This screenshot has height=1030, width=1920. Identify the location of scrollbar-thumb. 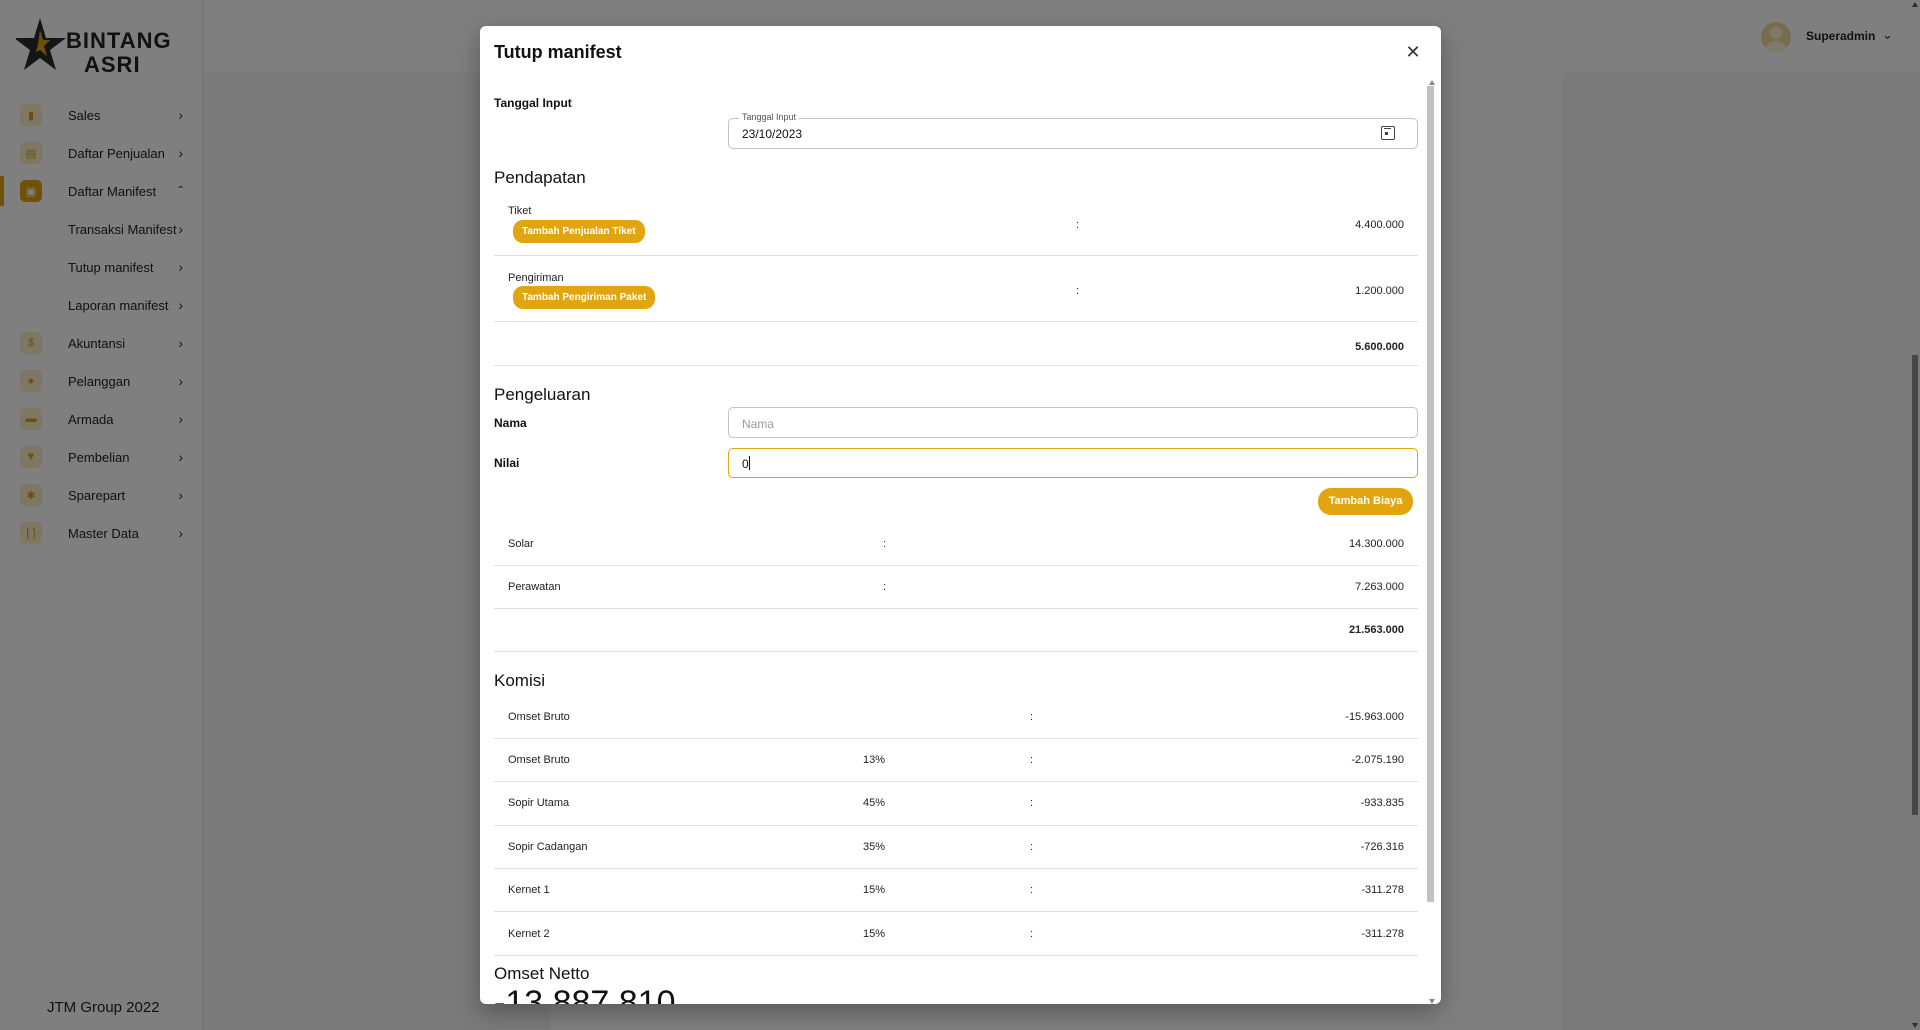
(1430, 494).